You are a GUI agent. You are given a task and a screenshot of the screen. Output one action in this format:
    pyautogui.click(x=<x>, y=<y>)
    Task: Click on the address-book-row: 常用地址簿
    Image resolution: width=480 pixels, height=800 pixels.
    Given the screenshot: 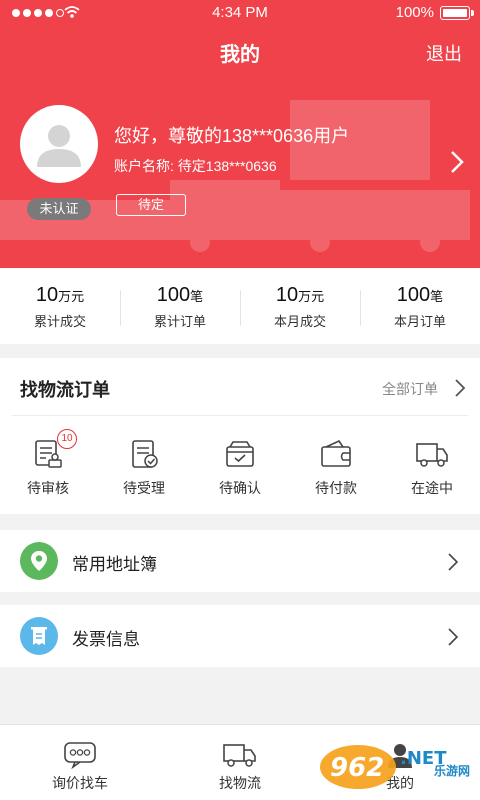 What is the action you would take?
    pyautogui.click(x=240, y=561)
    